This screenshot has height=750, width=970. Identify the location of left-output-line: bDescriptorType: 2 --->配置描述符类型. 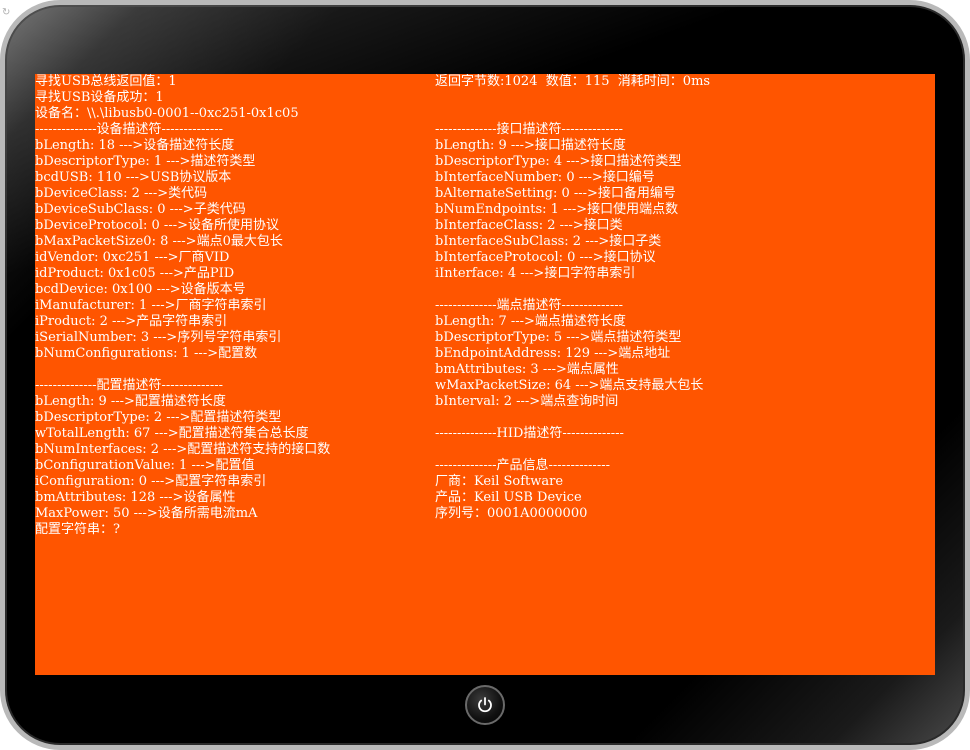
(158, 417).